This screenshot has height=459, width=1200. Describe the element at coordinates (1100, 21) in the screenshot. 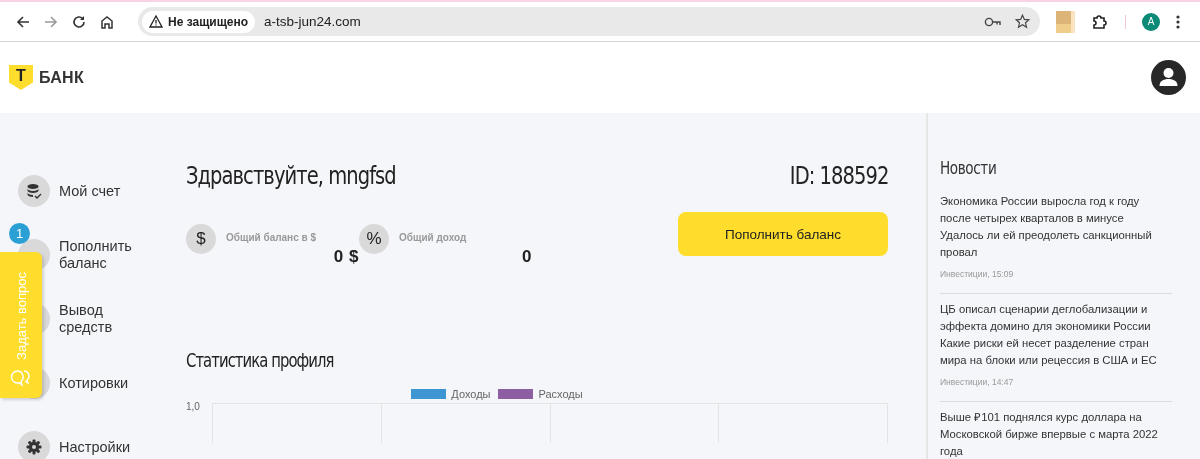

I see `puzzle-icon` at that location.